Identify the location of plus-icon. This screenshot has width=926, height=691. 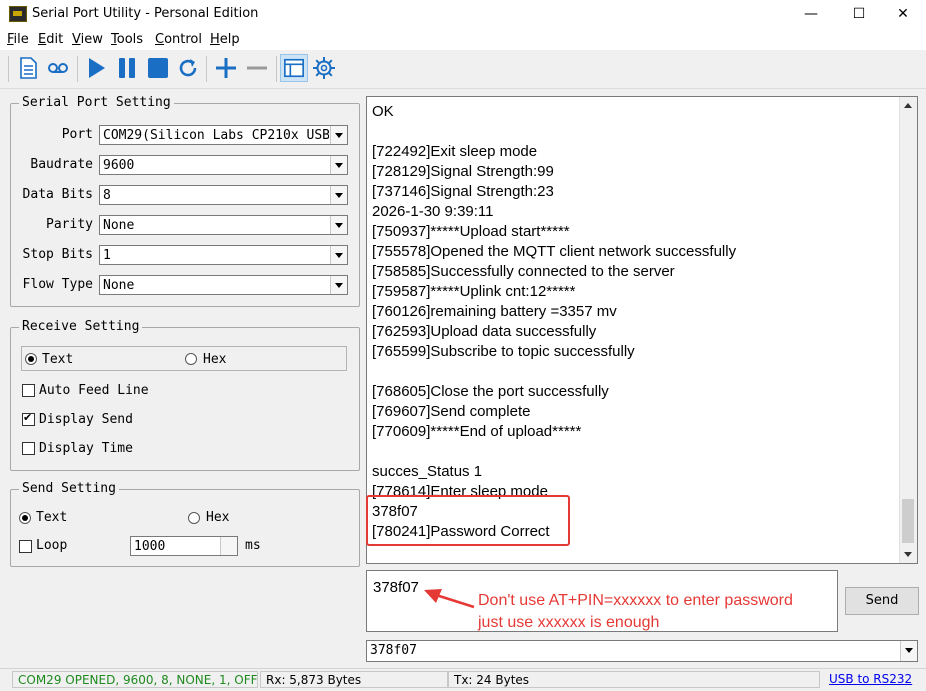
(226, 68).